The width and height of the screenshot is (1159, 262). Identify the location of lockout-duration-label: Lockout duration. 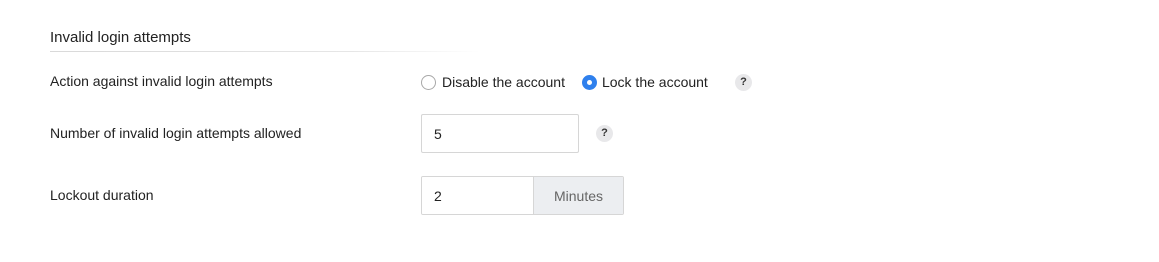
(102, 195).